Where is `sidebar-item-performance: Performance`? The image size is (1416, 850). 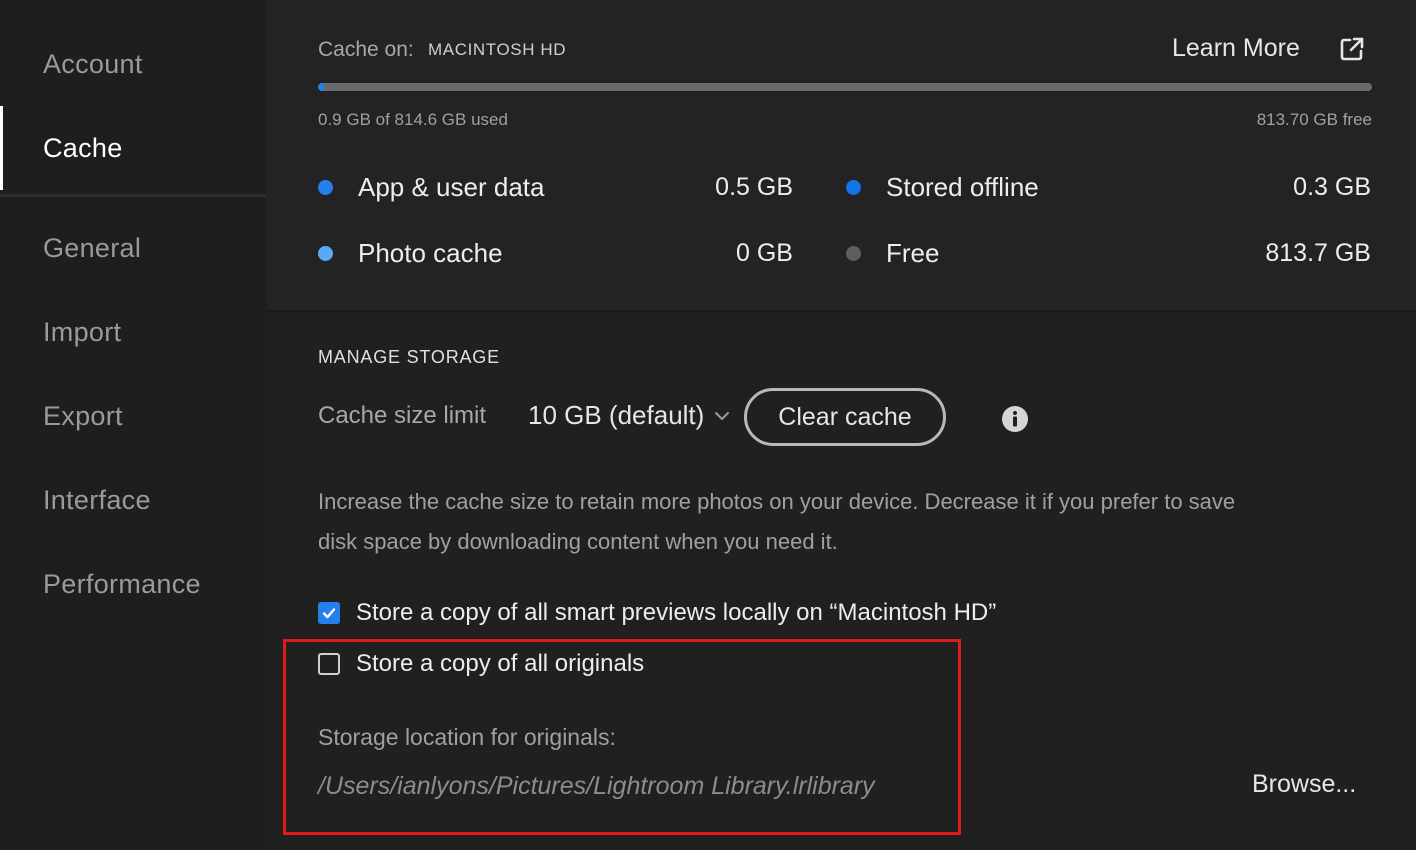
sidebar-item-performance: Performance is located at coordinates (133, 584).